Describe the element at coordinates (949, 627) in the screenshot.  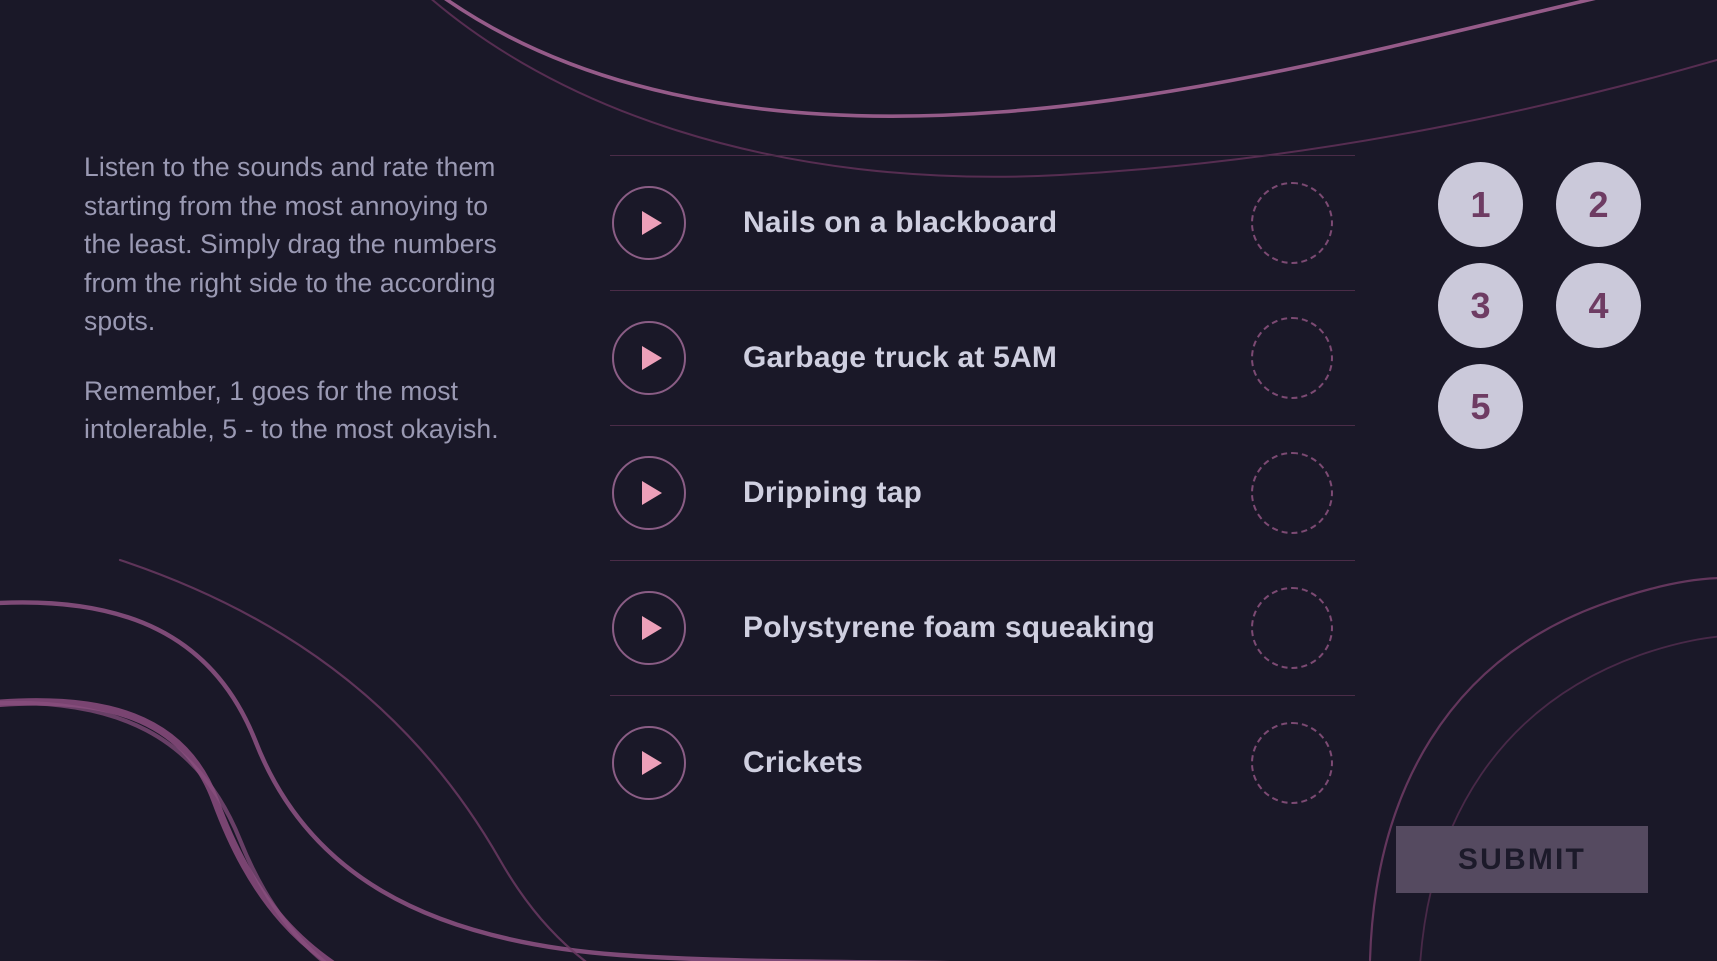
I see `sound-label: Polystyrene foam squeaking` at that location.